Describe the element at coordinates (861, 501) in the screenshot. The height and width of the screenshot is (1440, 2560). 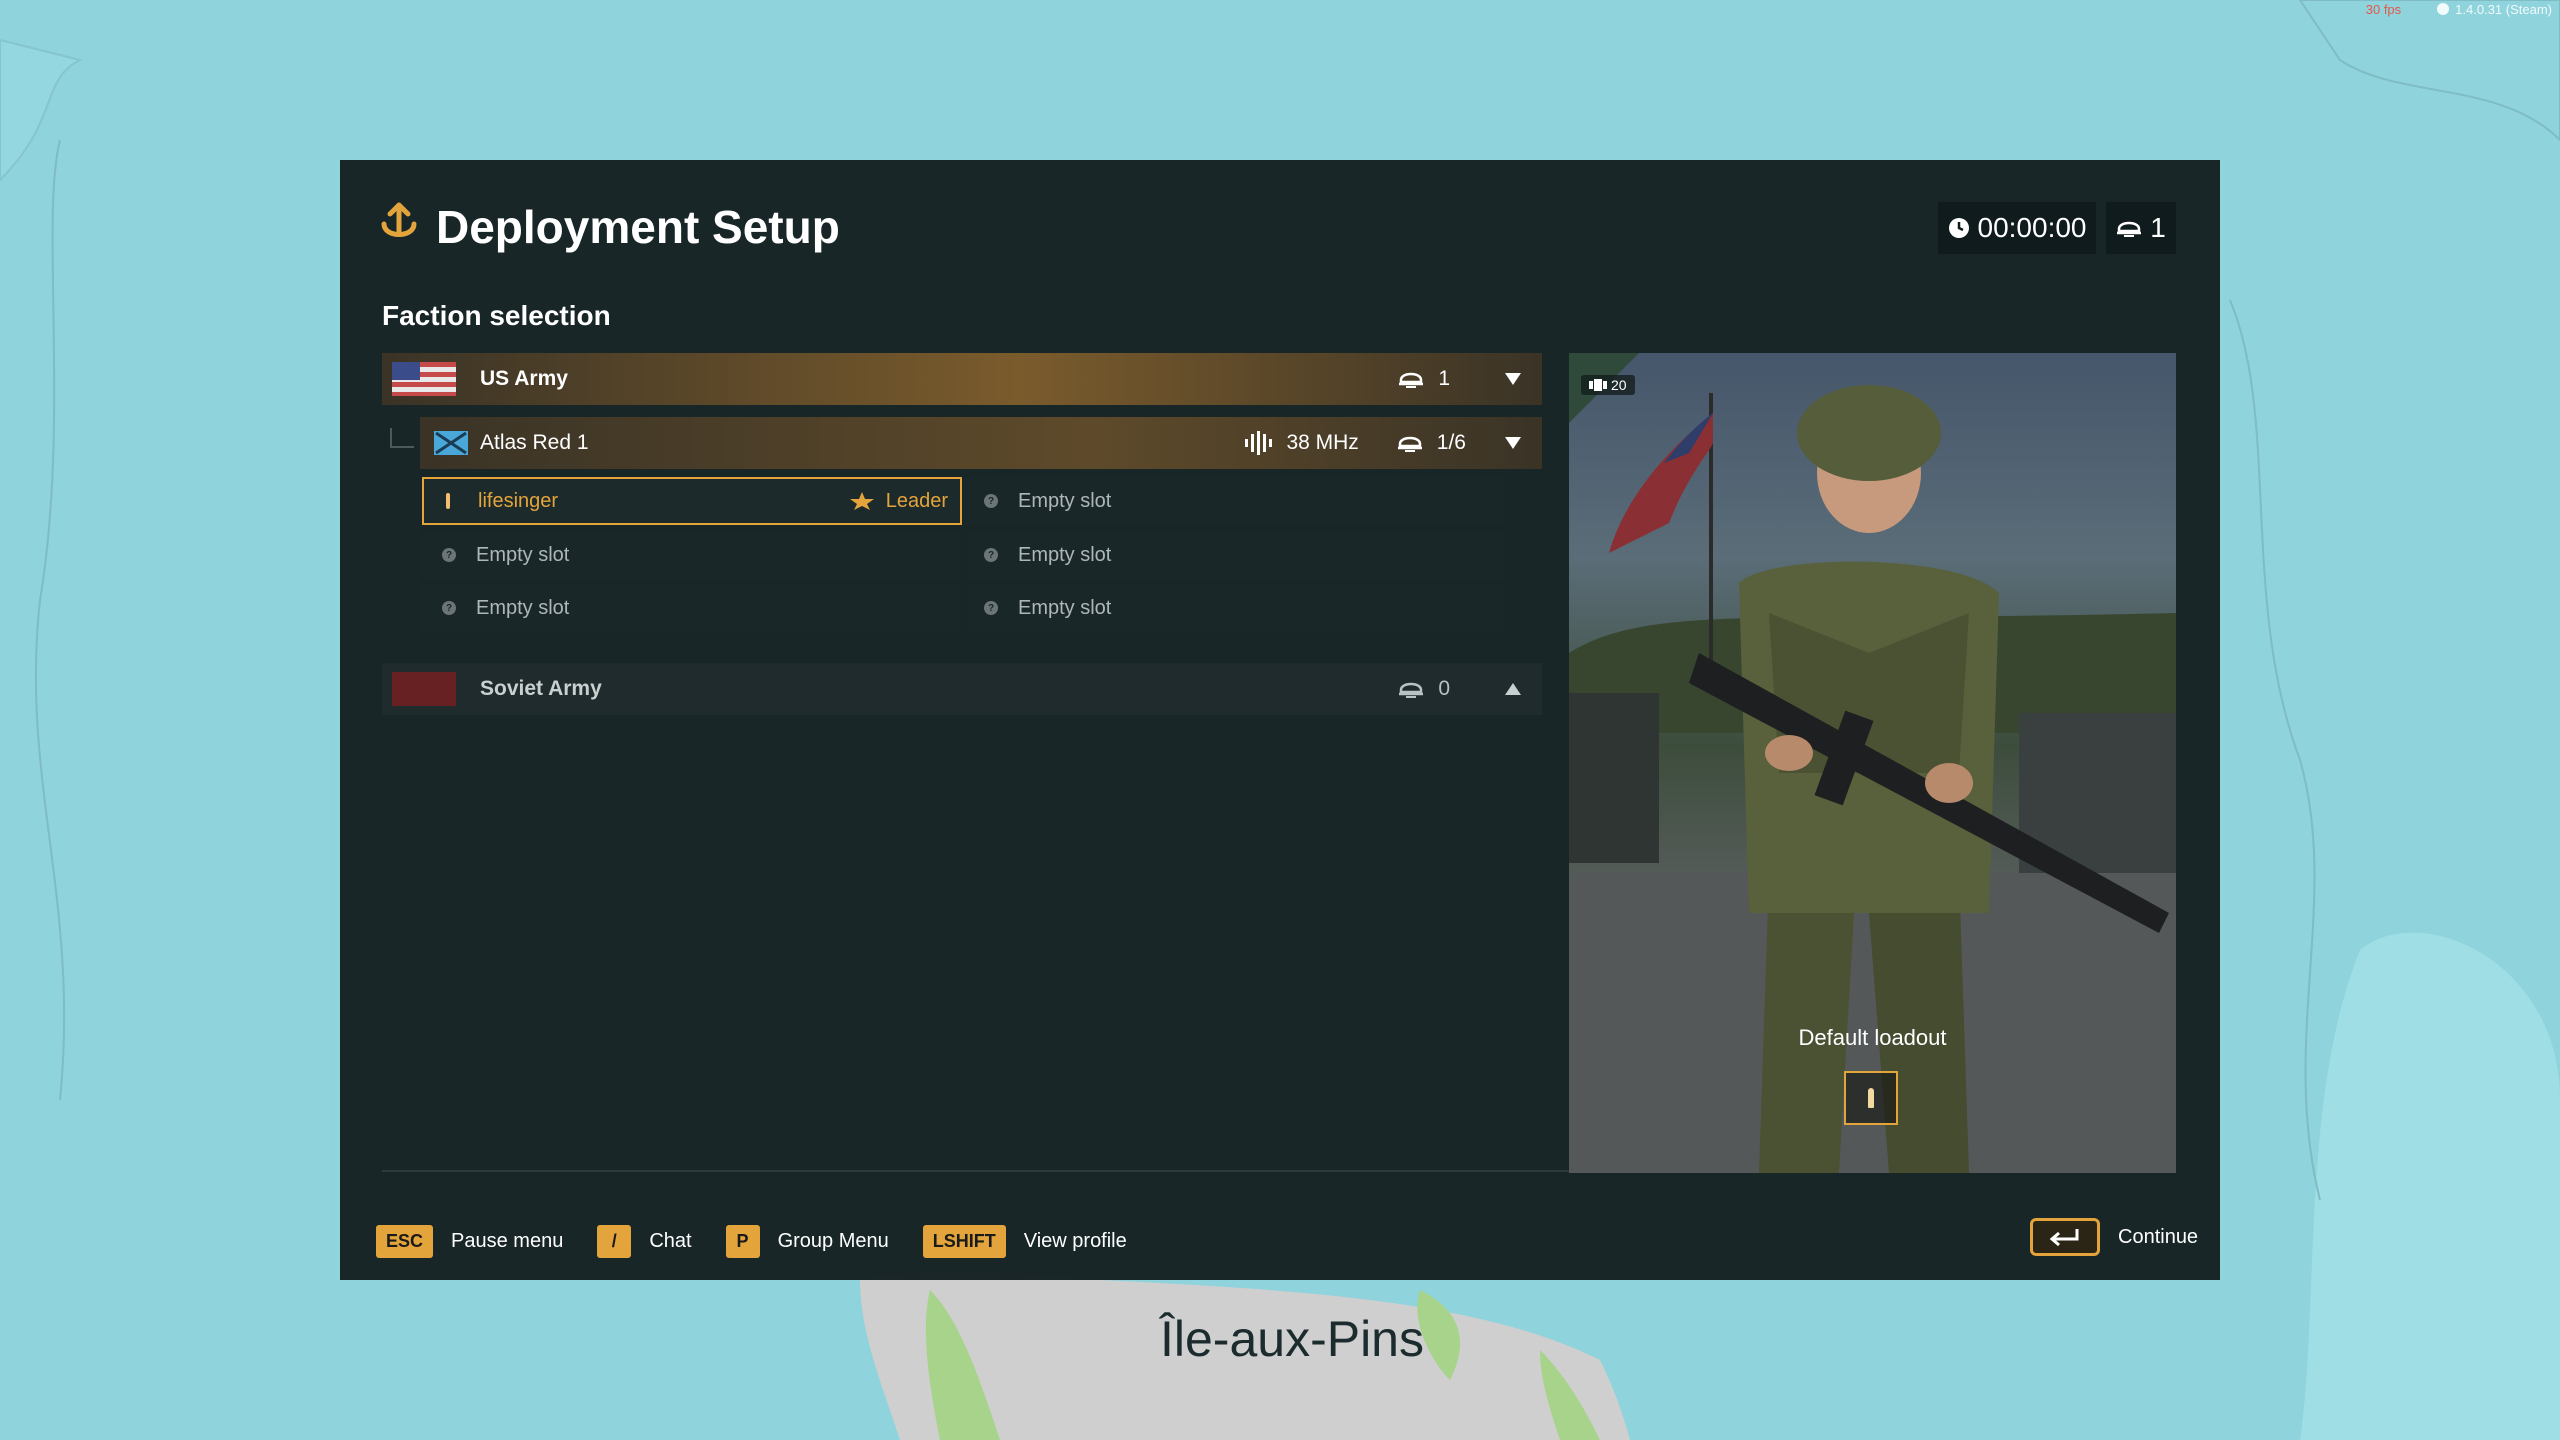
I see `leader-icon` at that location.